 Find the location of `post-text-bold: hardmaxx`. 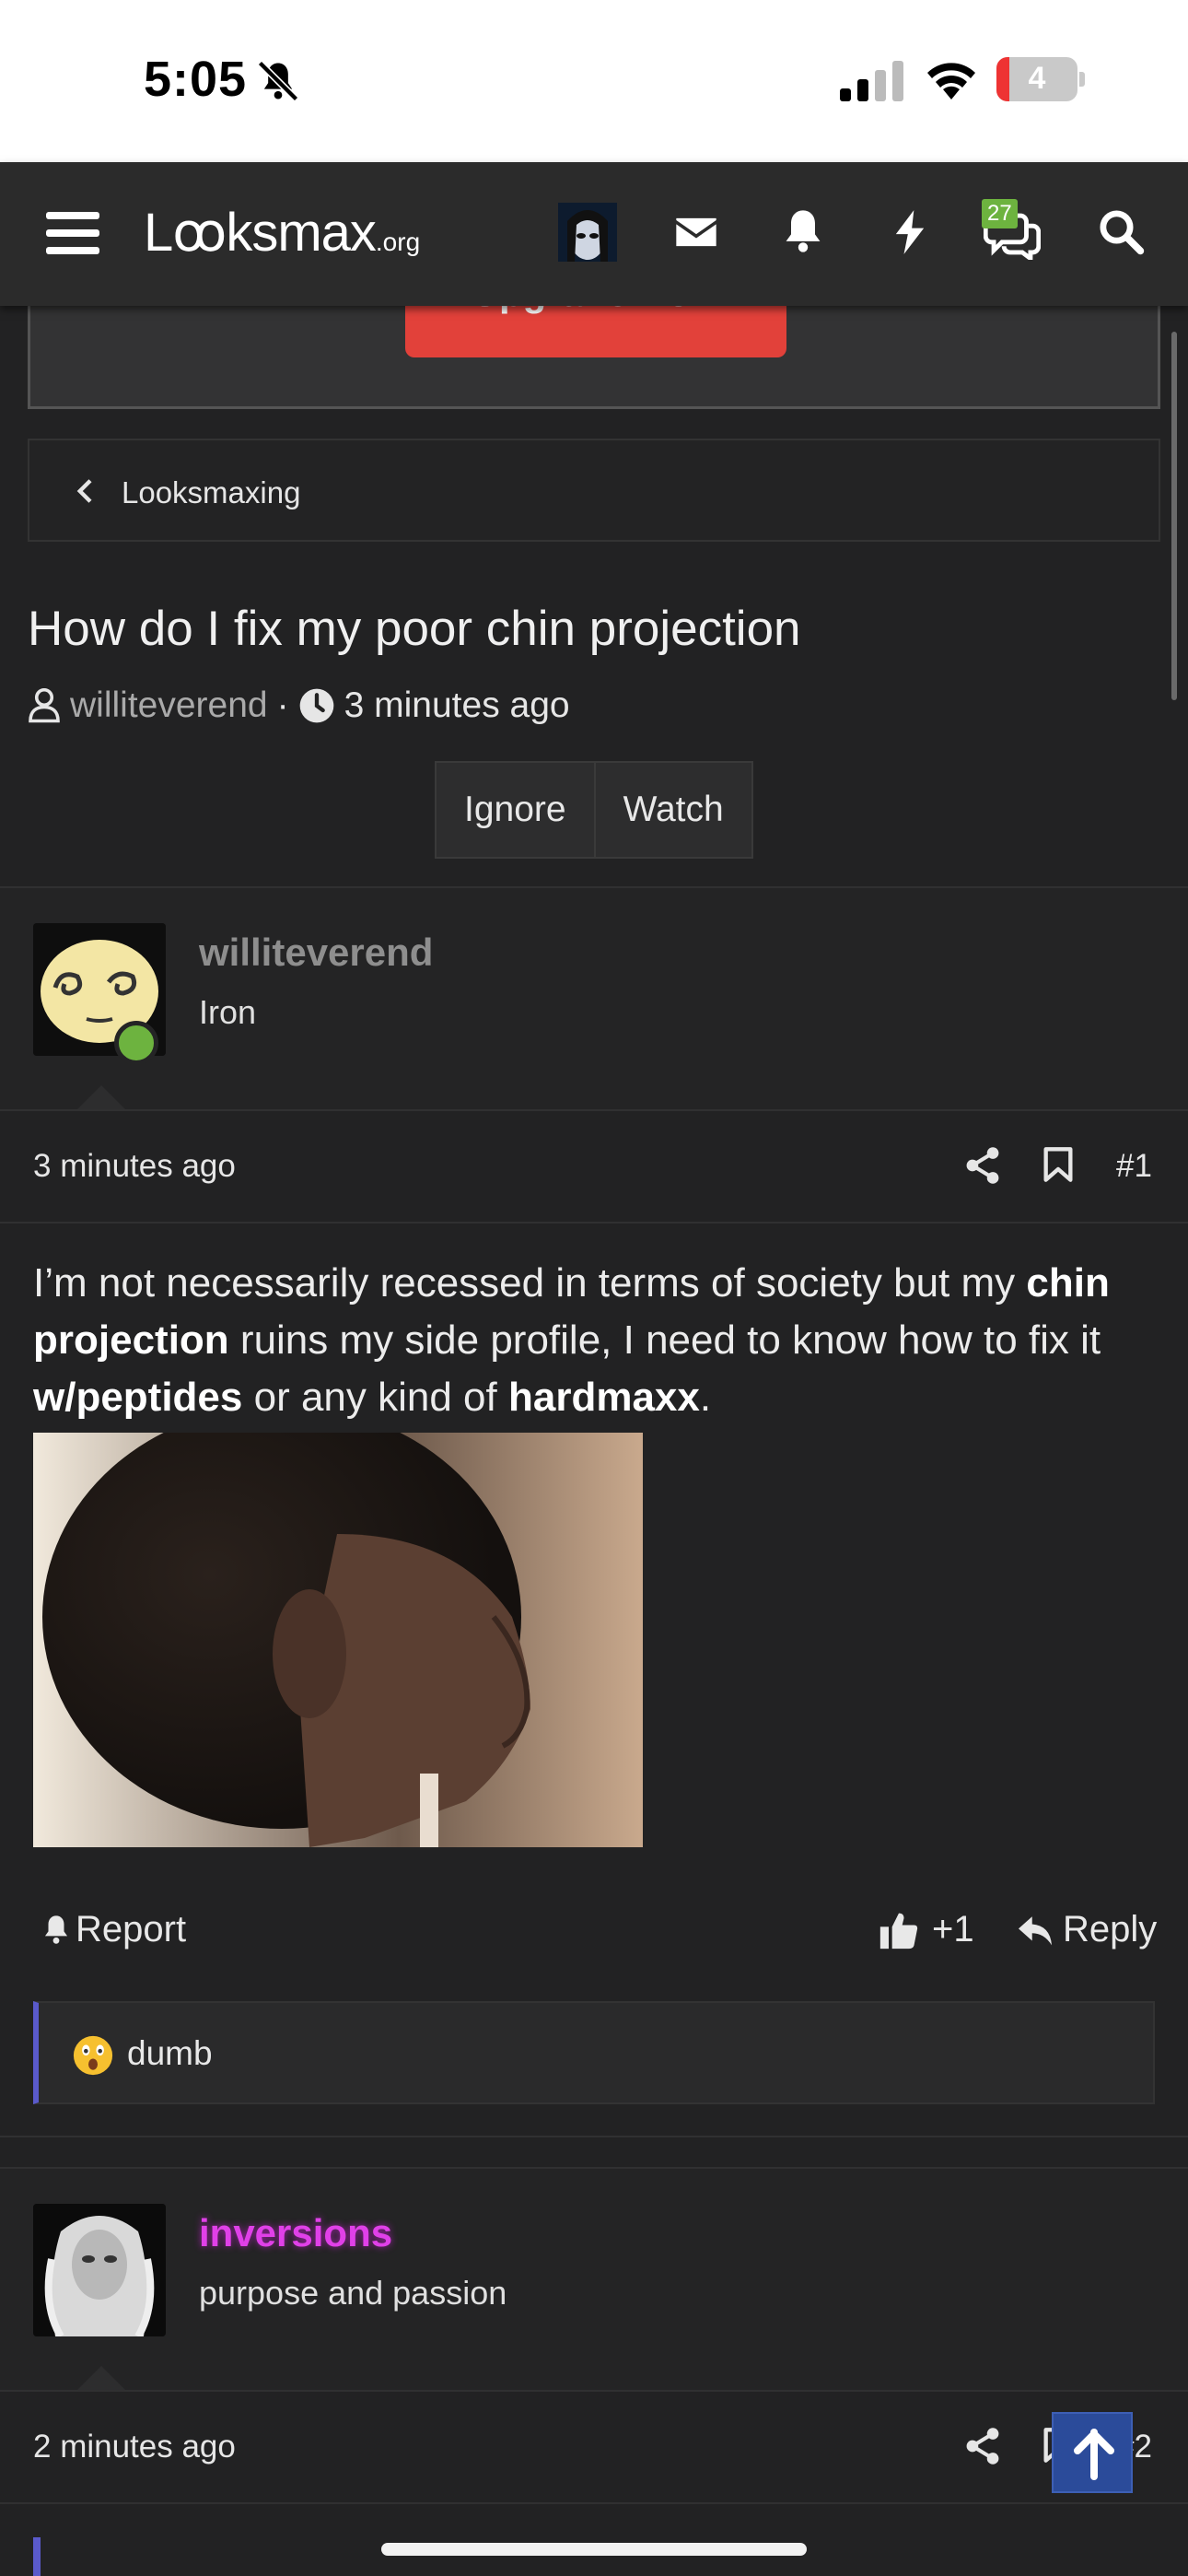

post-text-bold: hardmaxx is located at coordinates (603, 1397).